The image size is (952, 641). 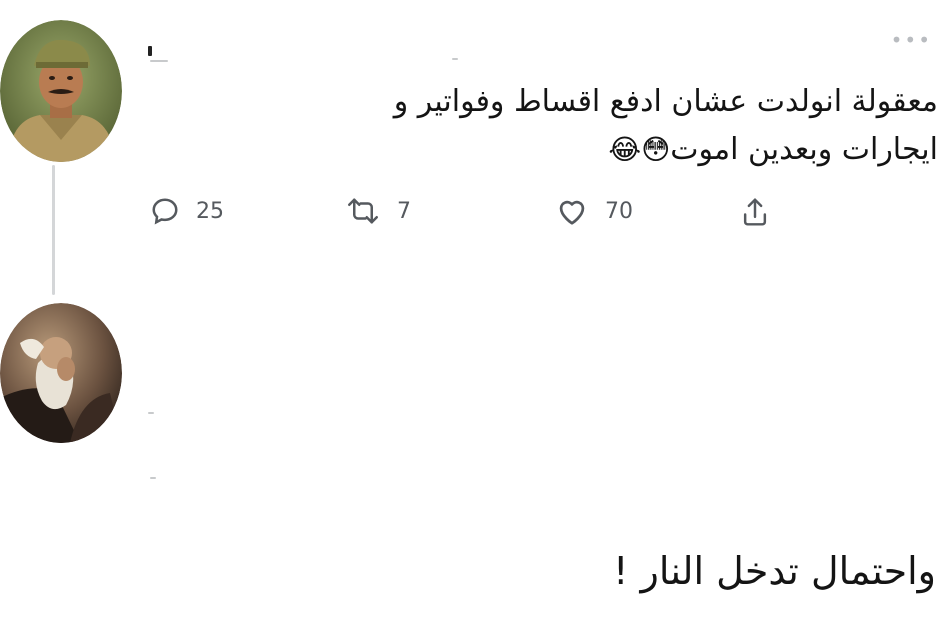 I want to click on avatar-reply-author, so click(x=61, y=373).